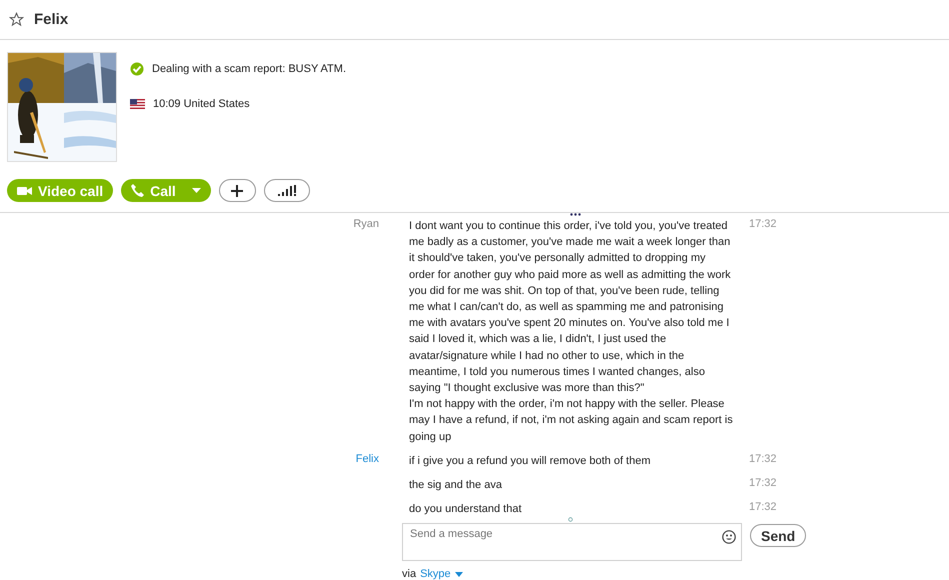 This screenshot has height=580, width=949. Describe the element at coordinates (137, 104) in the screenshot. I see `flag-icon` at that location.